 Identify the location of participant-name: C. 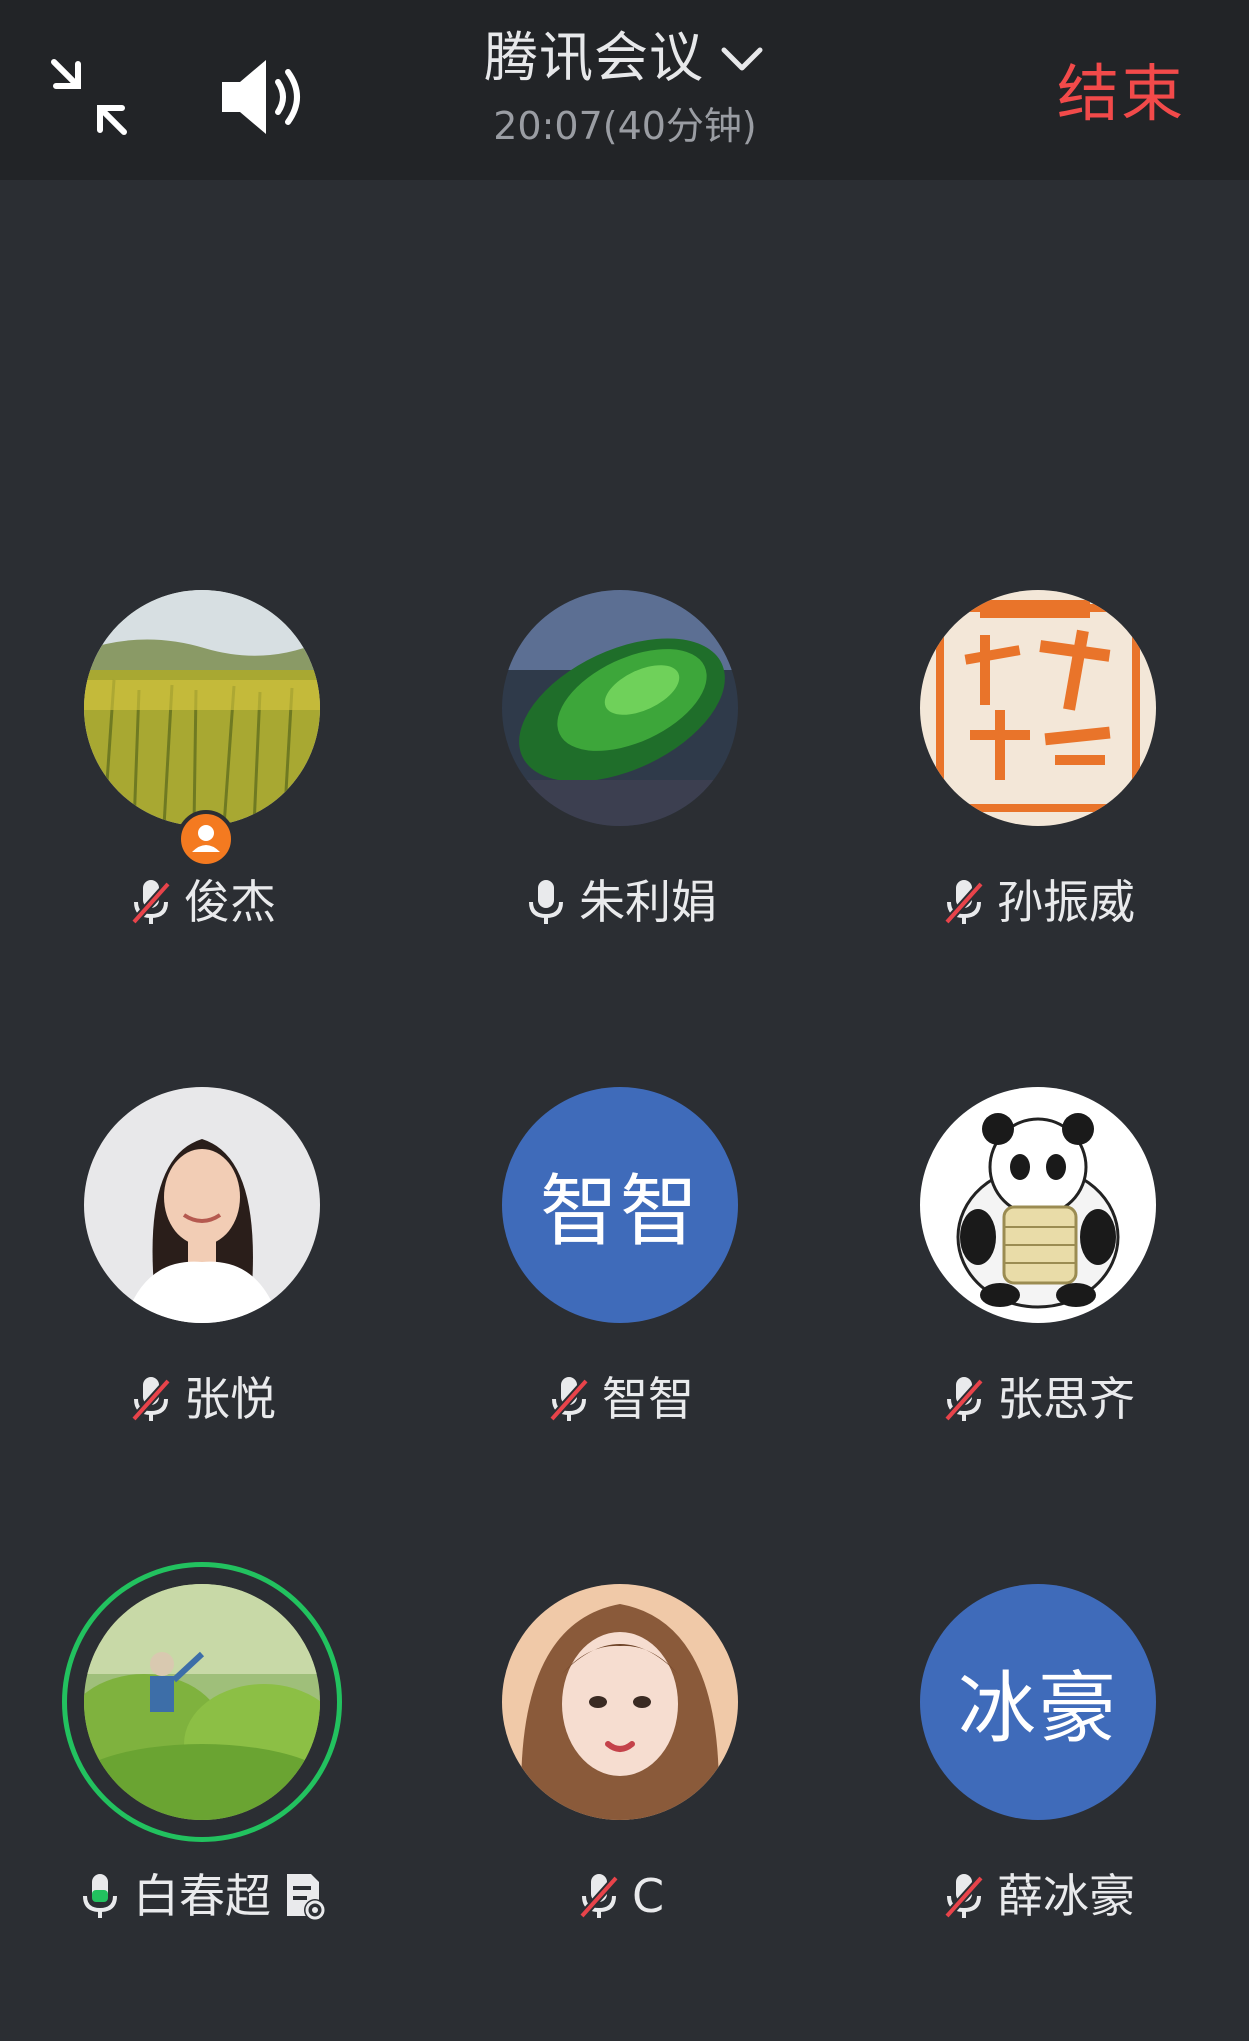
(648, 1896).